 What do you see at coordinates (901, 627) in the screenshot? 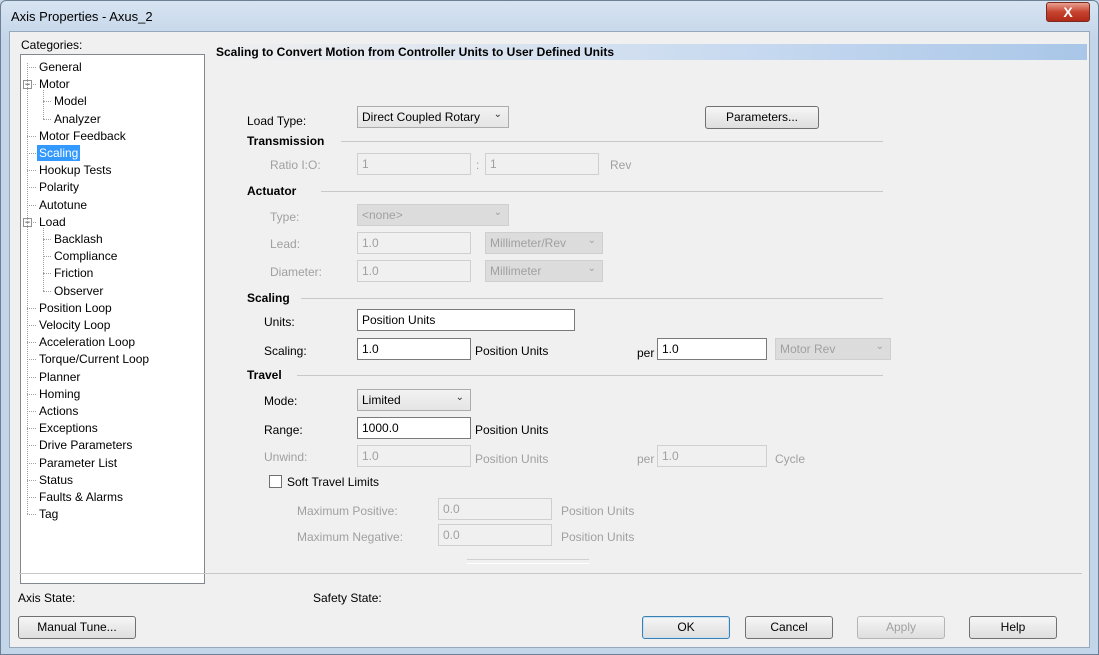
I see `apply-button: Apply` at bounding box center [901, 627].